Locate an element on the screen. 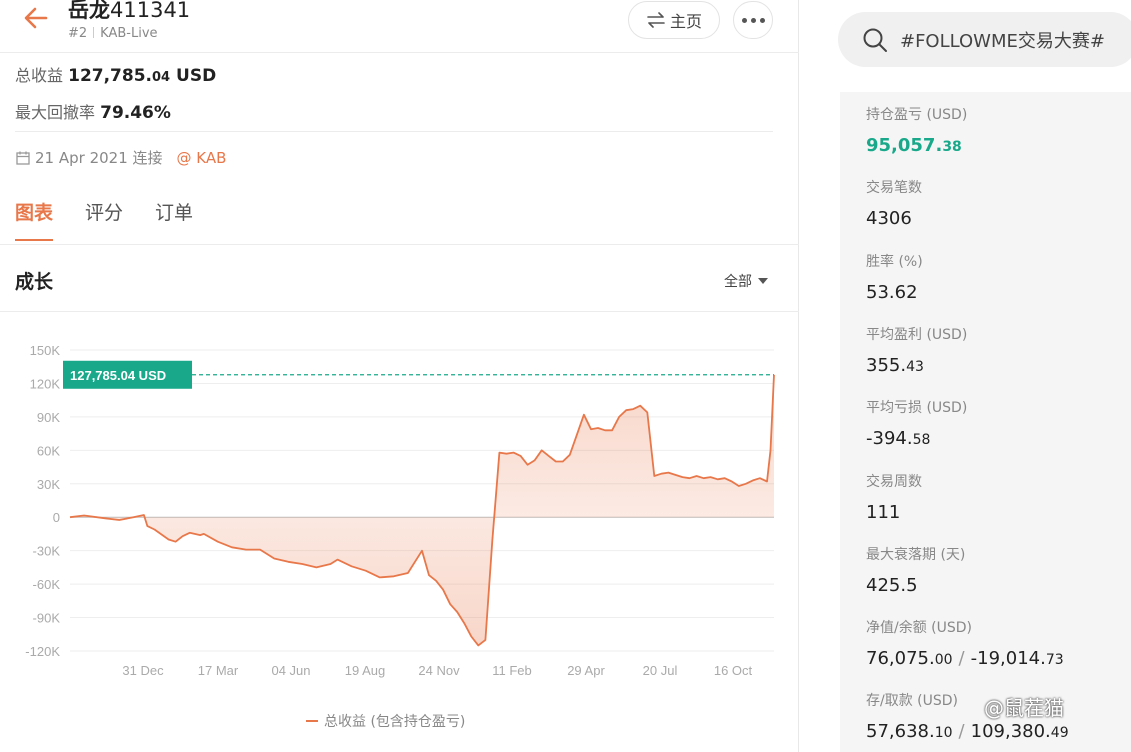 This screenshot has width=1131, height=752. caret-down-icon is located at coordinates (763, 281).